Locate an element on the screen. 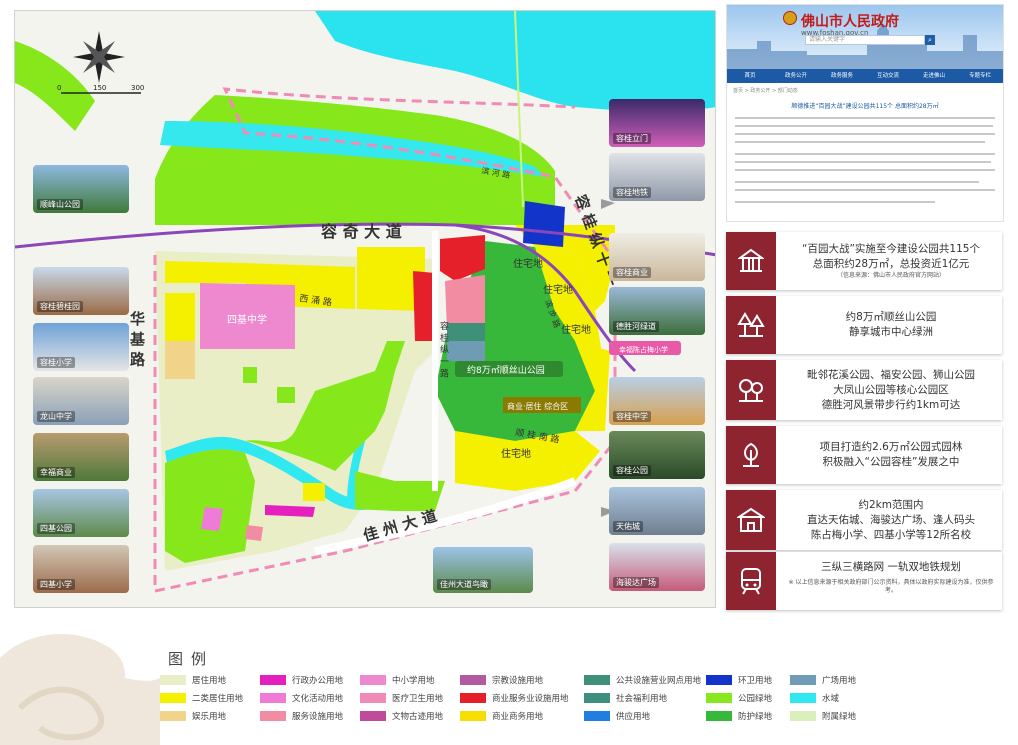  legend-label: 商业服务业设施用地 is located at coordinates (530, 698).